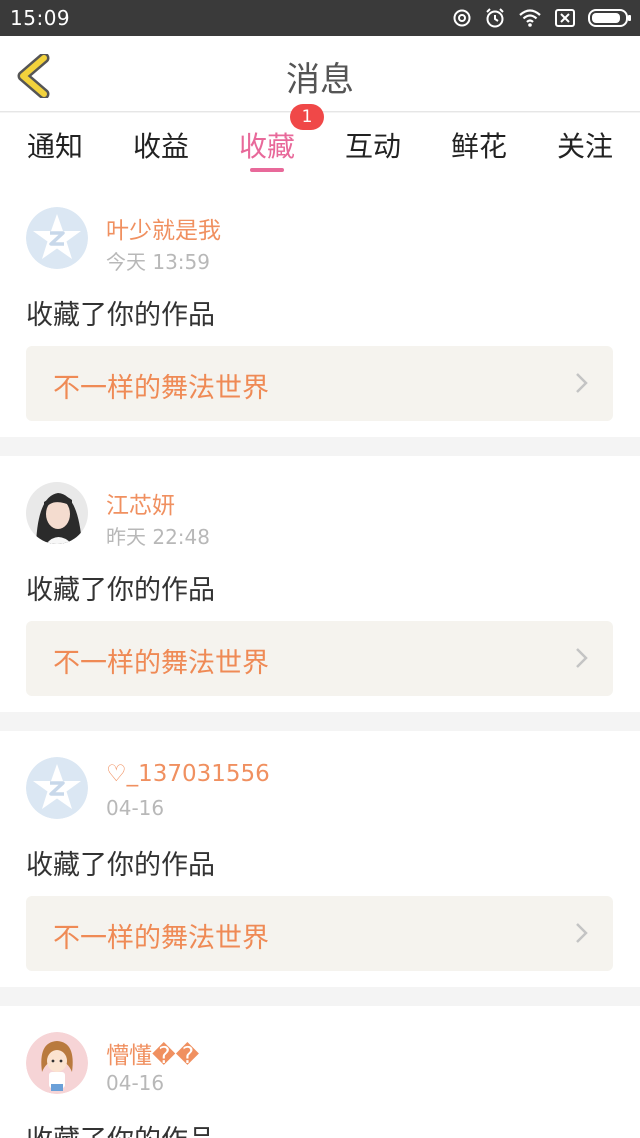 The height and width of the screenshot is (1138, 640). I want to click on tab-notifications: 通知, so click(55, 145).